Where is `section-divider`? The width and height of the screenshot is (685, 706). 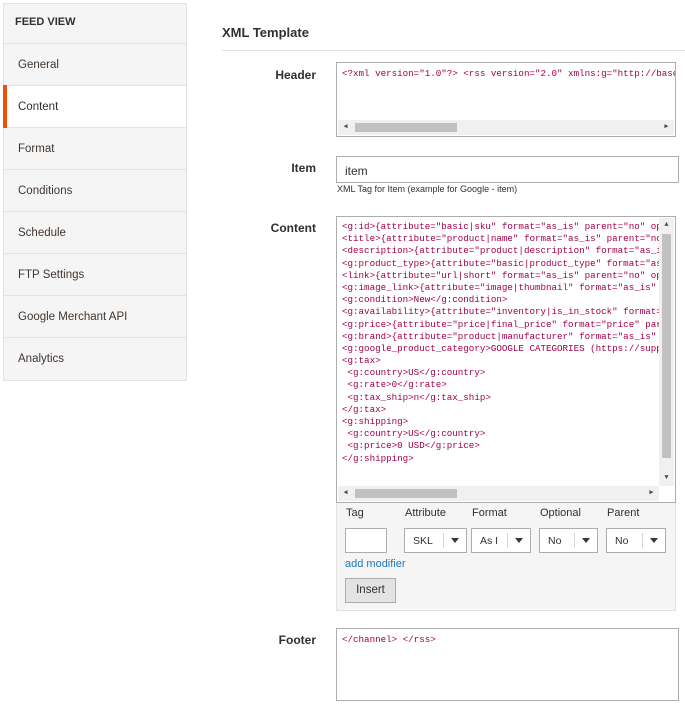
section-divider is located at coordinates (453, 50).